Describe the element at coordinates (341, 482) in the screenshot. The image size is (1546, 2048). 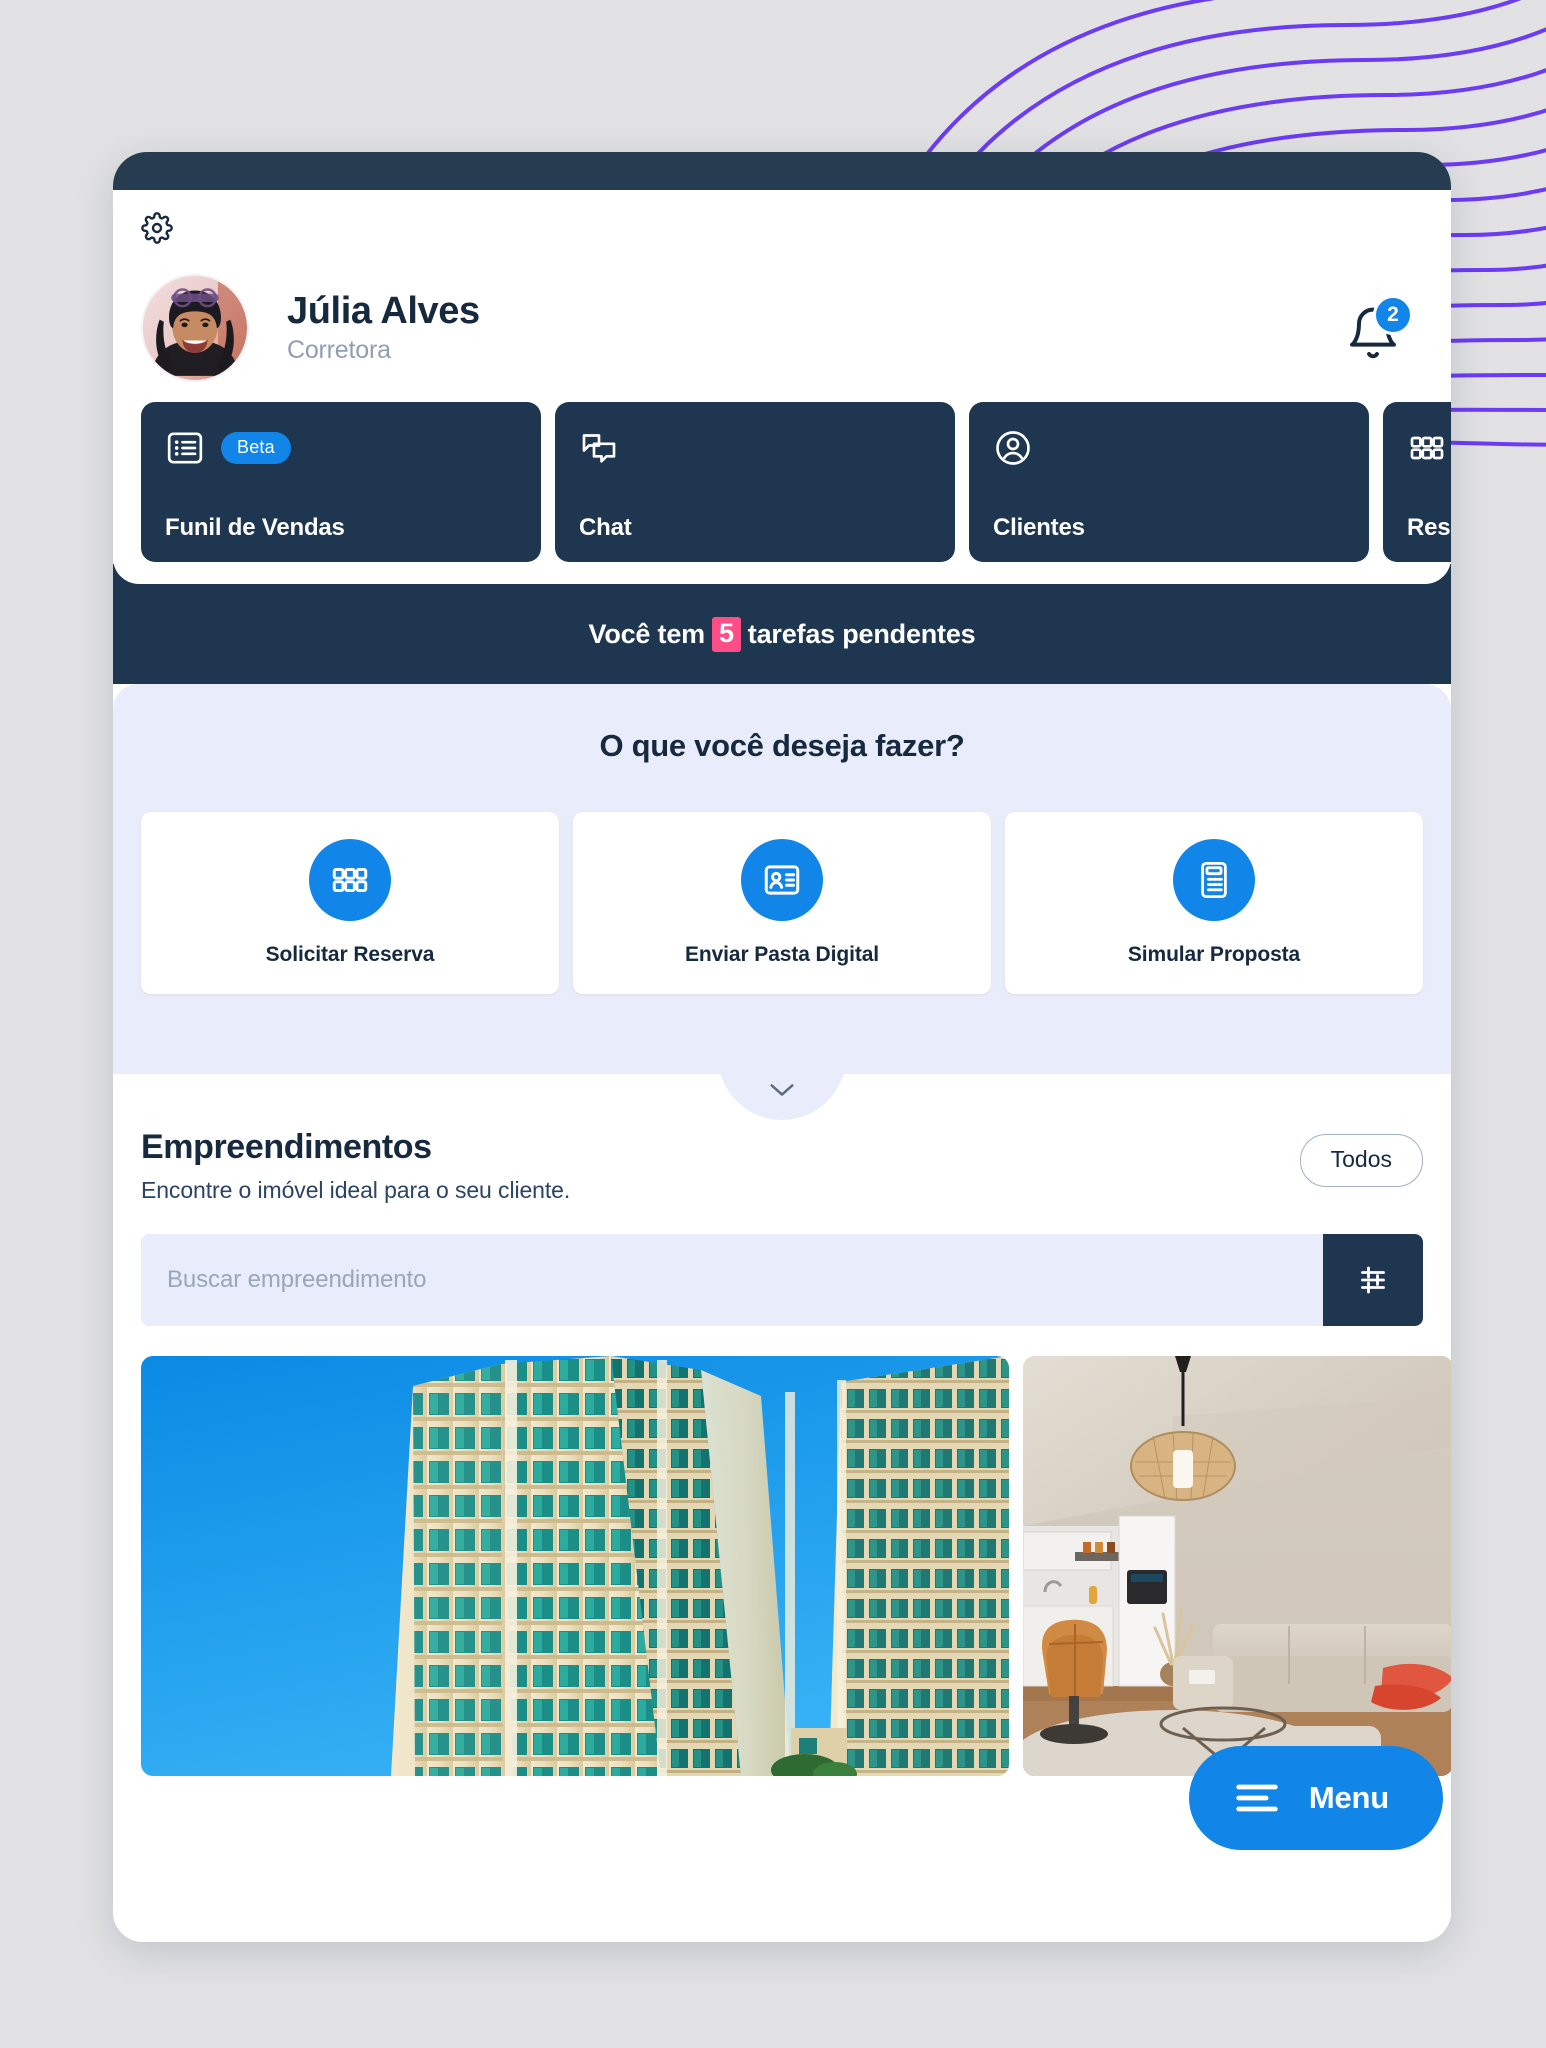
I see `nav-tile-funil-de-vendas: Beta Funil de Vendas` at that location.